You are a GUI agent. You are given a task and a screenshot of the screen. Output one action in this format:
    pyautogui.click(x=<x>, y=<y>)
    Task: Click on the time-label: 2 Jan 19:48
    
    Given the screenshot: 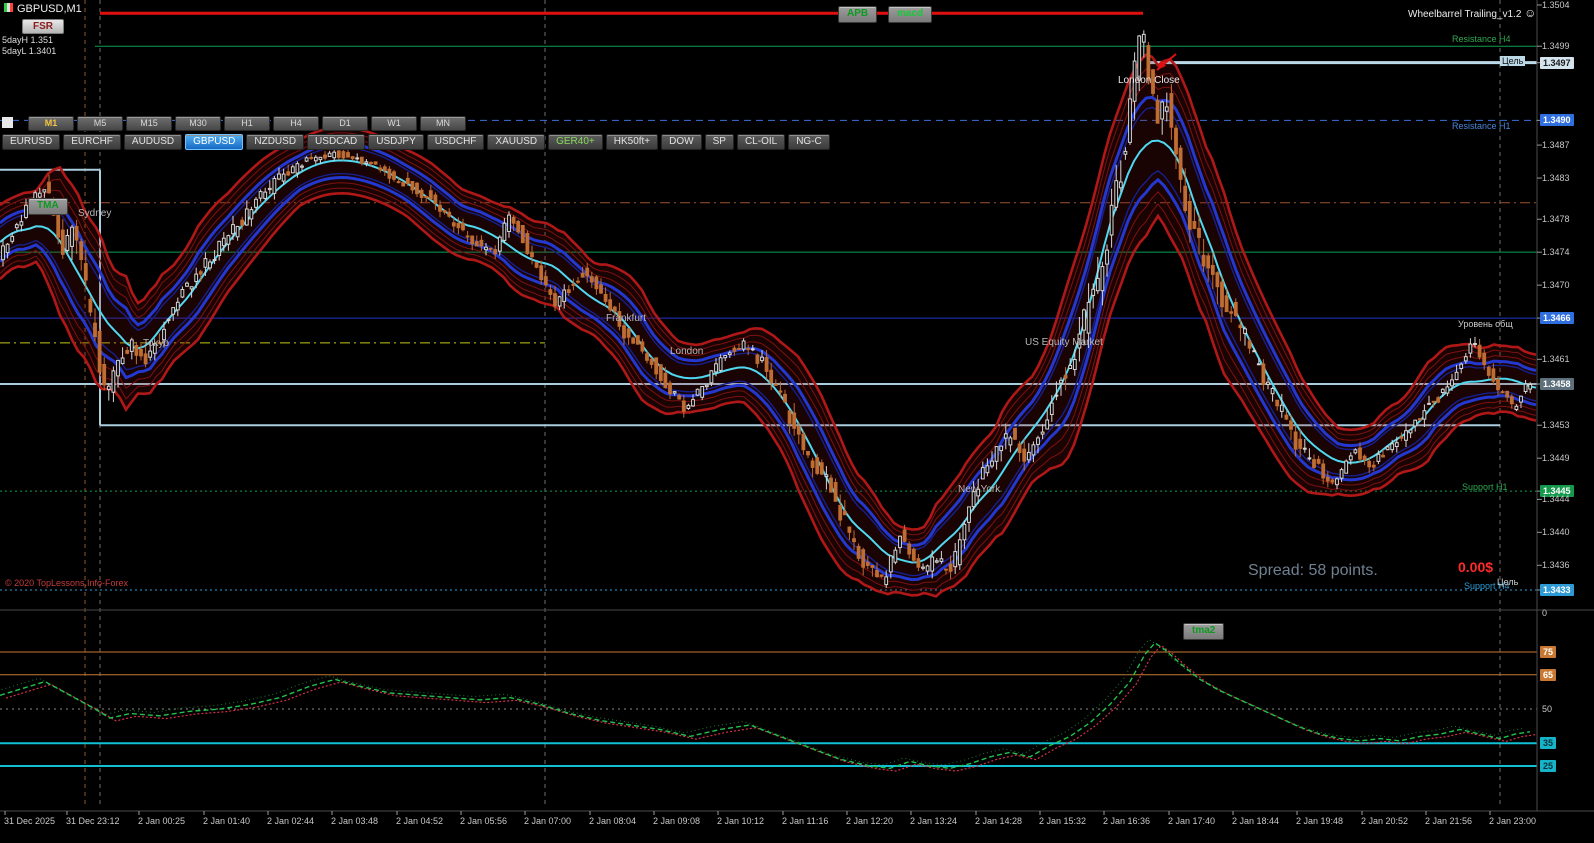 What is the action you would take?
    pyautogui.click(x=1320, y=821)
    